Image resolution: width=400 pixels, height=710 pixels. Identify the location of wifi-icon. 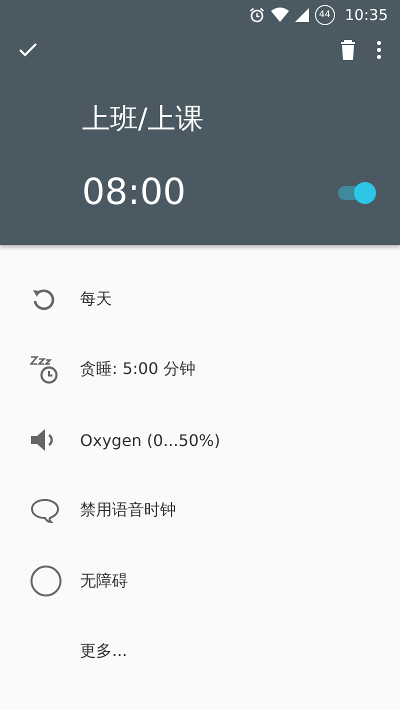
(279, 15).